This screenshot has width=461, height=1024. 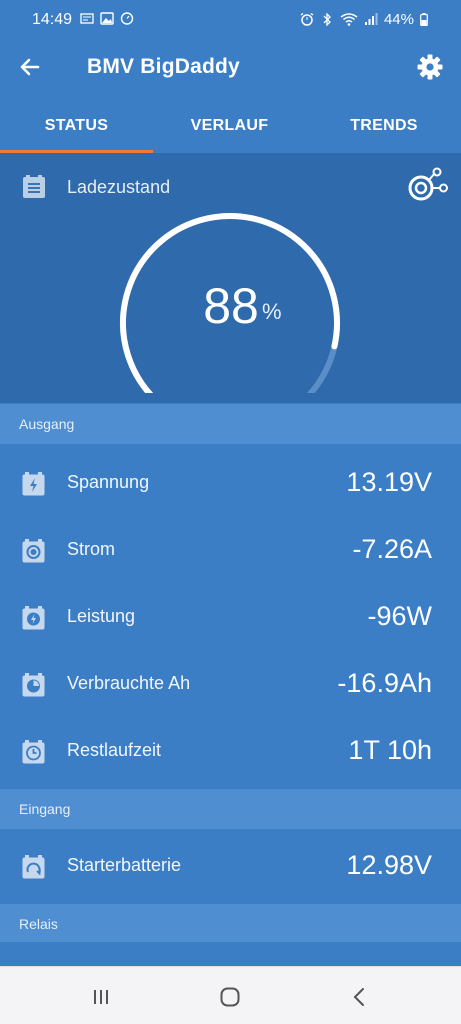 I want to click on row-label: Starterbatterie, so click(x=124, y=865).